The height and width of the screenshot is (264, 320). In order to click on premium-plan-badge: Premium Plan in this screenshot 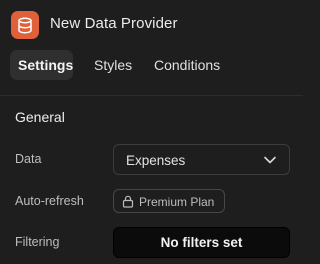, I will do `click(169, 201)`.